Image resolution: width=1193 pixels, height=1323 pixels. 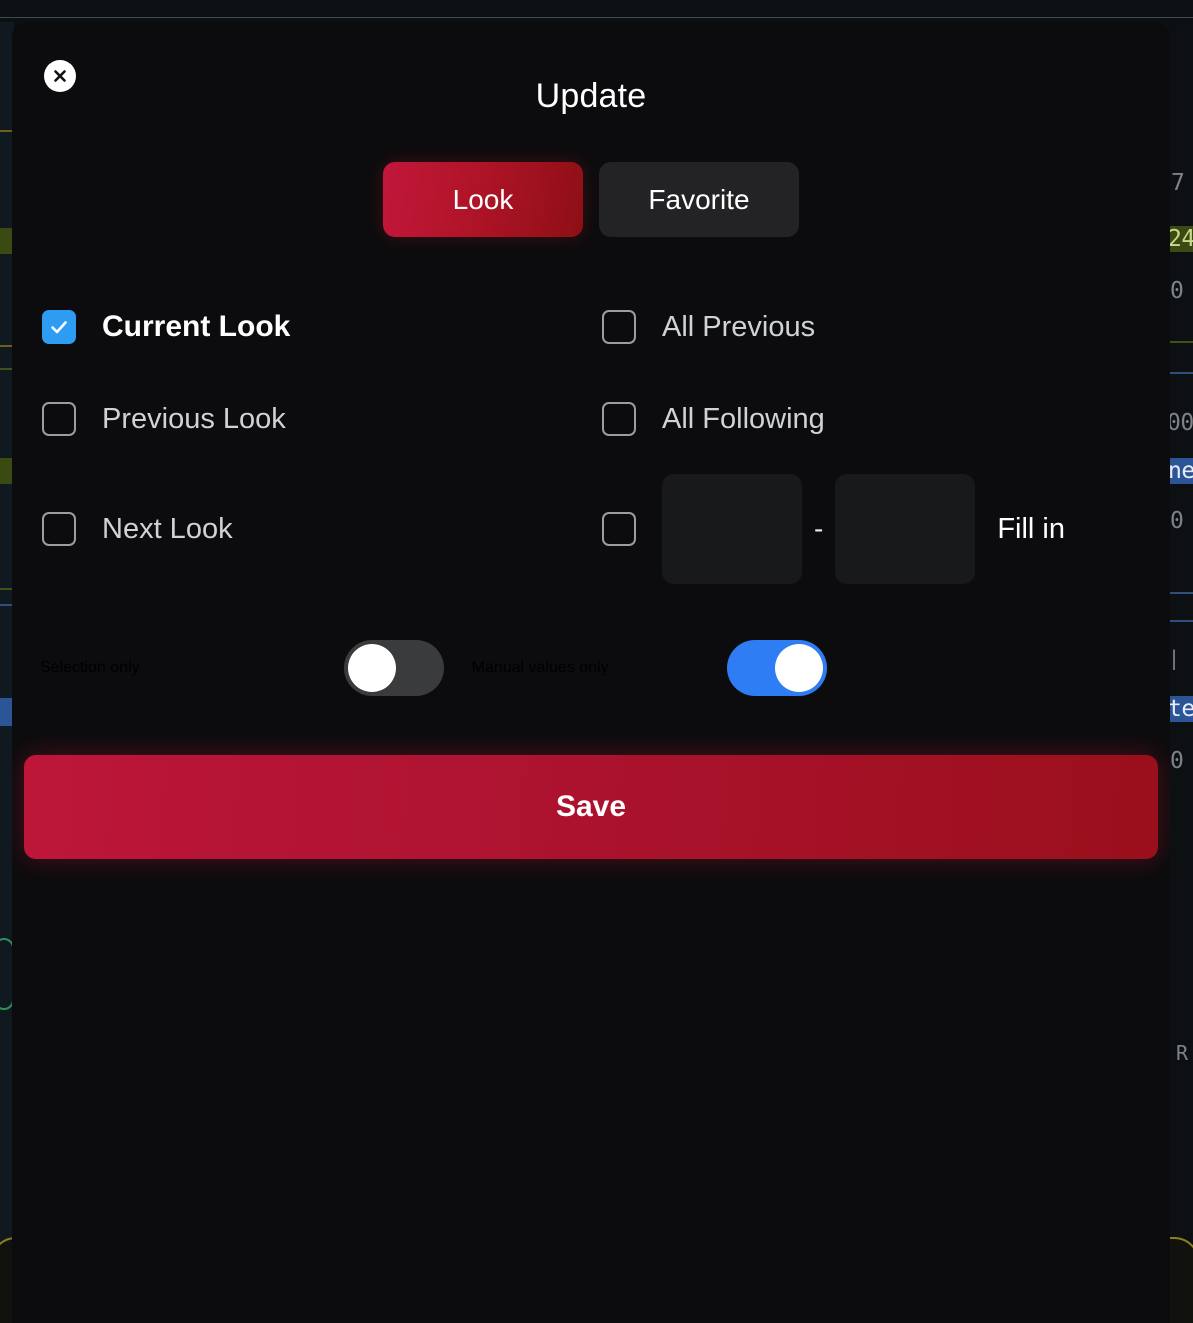 I want to click on bg-code-fragment: tex, so click(x=1179, y=709).